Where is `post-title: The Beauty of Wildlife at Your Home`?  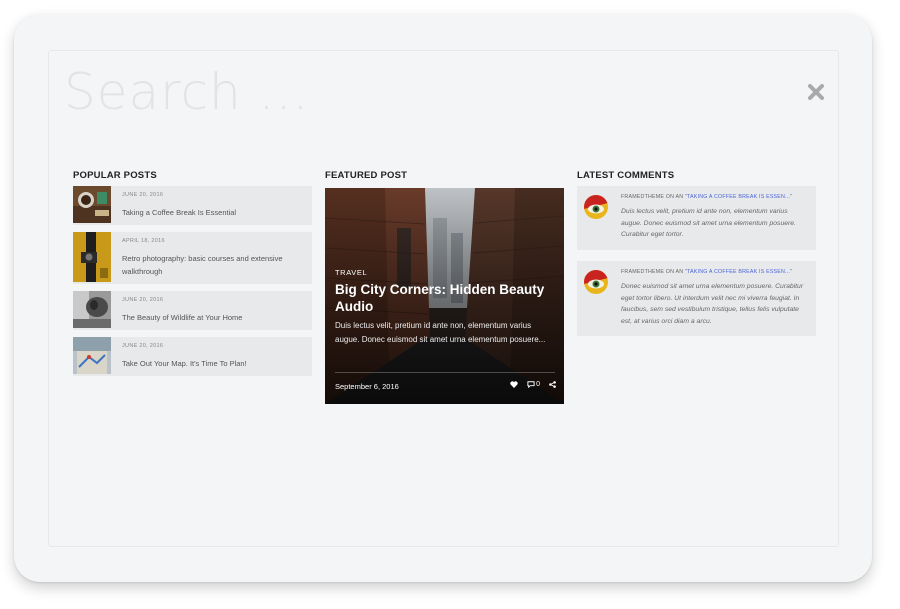
post-title: The Beauty of Wildlife at Your Home is located at coordinates (182, 317).